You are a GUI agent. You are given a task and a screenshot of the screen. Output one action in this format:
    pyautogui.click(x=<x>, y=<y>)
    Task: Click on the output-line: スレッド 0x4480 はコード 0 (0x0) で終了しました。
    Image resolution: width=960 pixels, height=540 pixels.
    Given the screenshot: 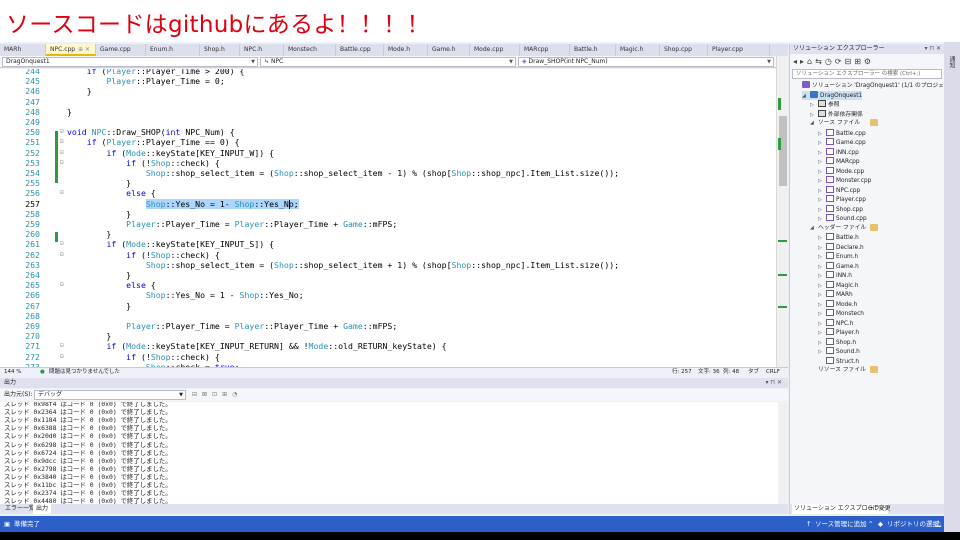 What is the action you would take?
    pyautogui.click(x=88, y=500)
    